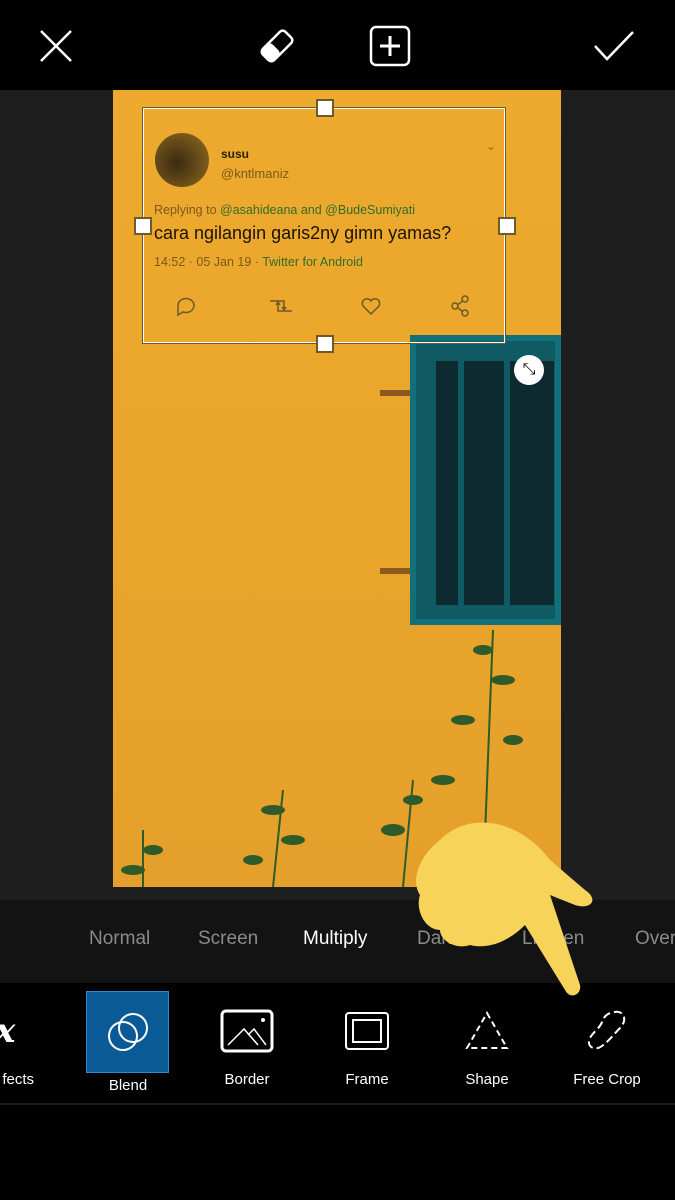 Image resolution: width=675 pixels, height=1200 pixels. What do you see at coordinates (371, 307) in the screenshot?
I see `like-icon` at bounding box center [371, 307].